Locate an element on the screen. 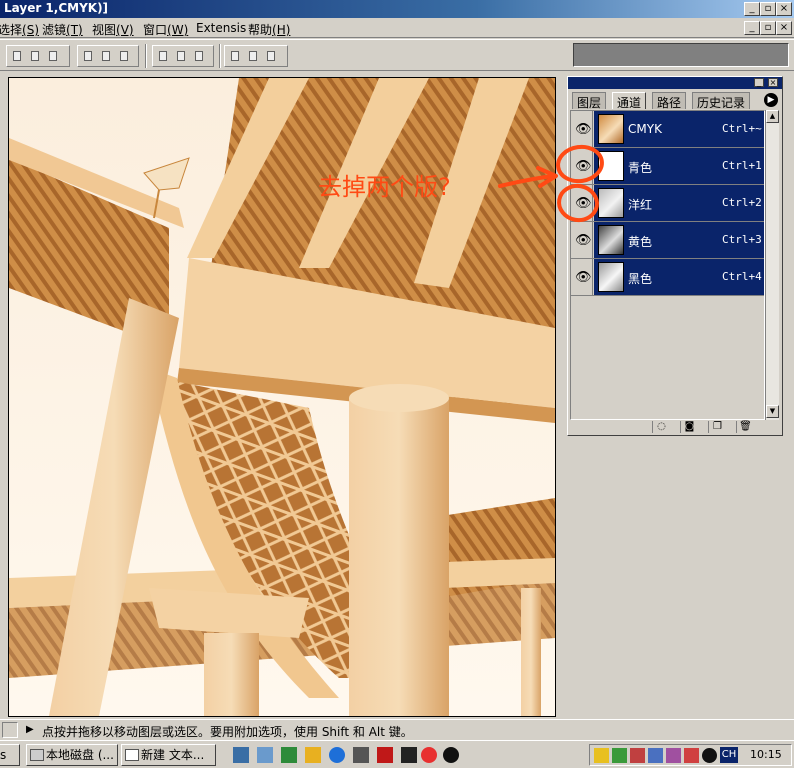  status-bar: ▶ 点按并拖移以移动图层或选区。要用附加选项，使用 Shift 和 Alt 键。 is located at coordinates (397, 729).